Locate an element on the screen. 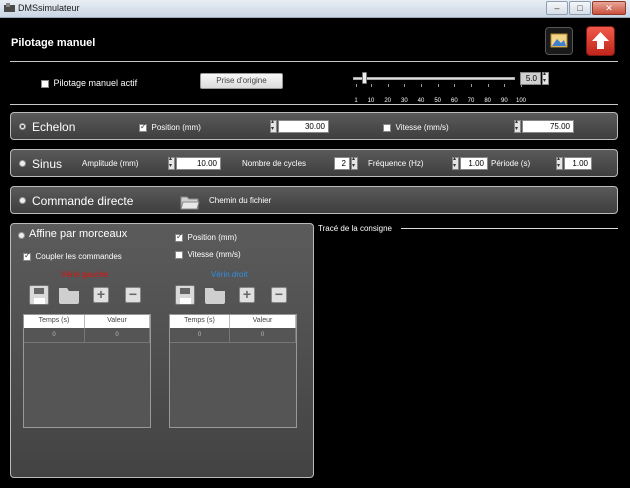  amplitude-spinner is located at coordinates (171, 162).